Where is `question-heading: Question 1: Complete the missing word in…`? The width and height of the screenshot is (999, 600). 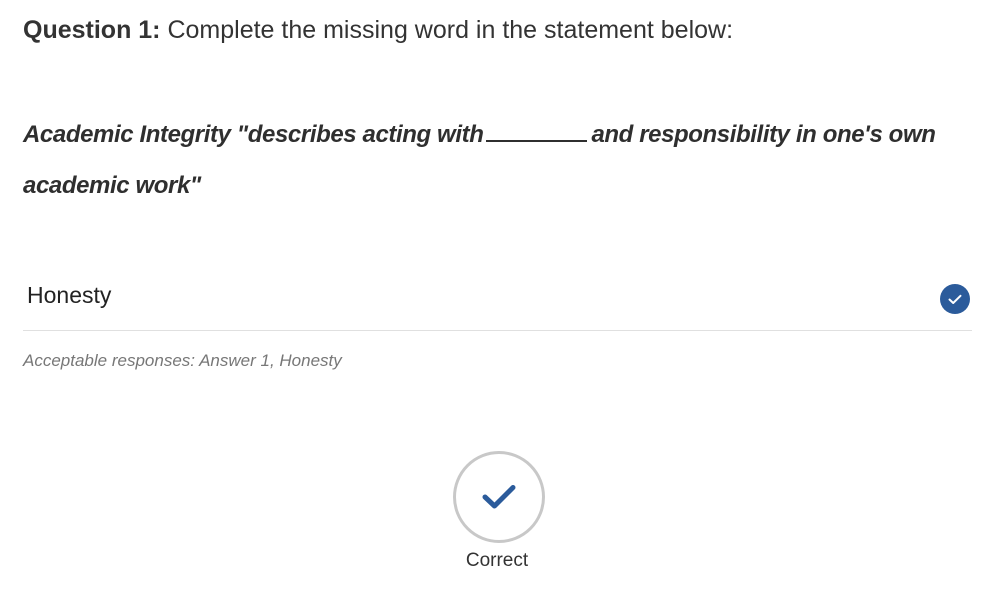
question-heading: Question 1: Complete the missing word in… is located at coordinates (378, 30).